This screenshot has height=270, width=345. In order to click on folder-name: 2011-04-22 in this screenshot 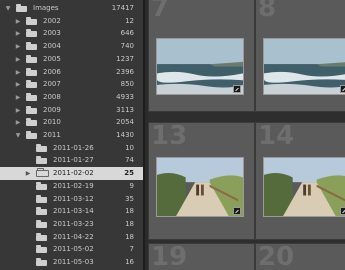, I will do `click(73, 236)`.